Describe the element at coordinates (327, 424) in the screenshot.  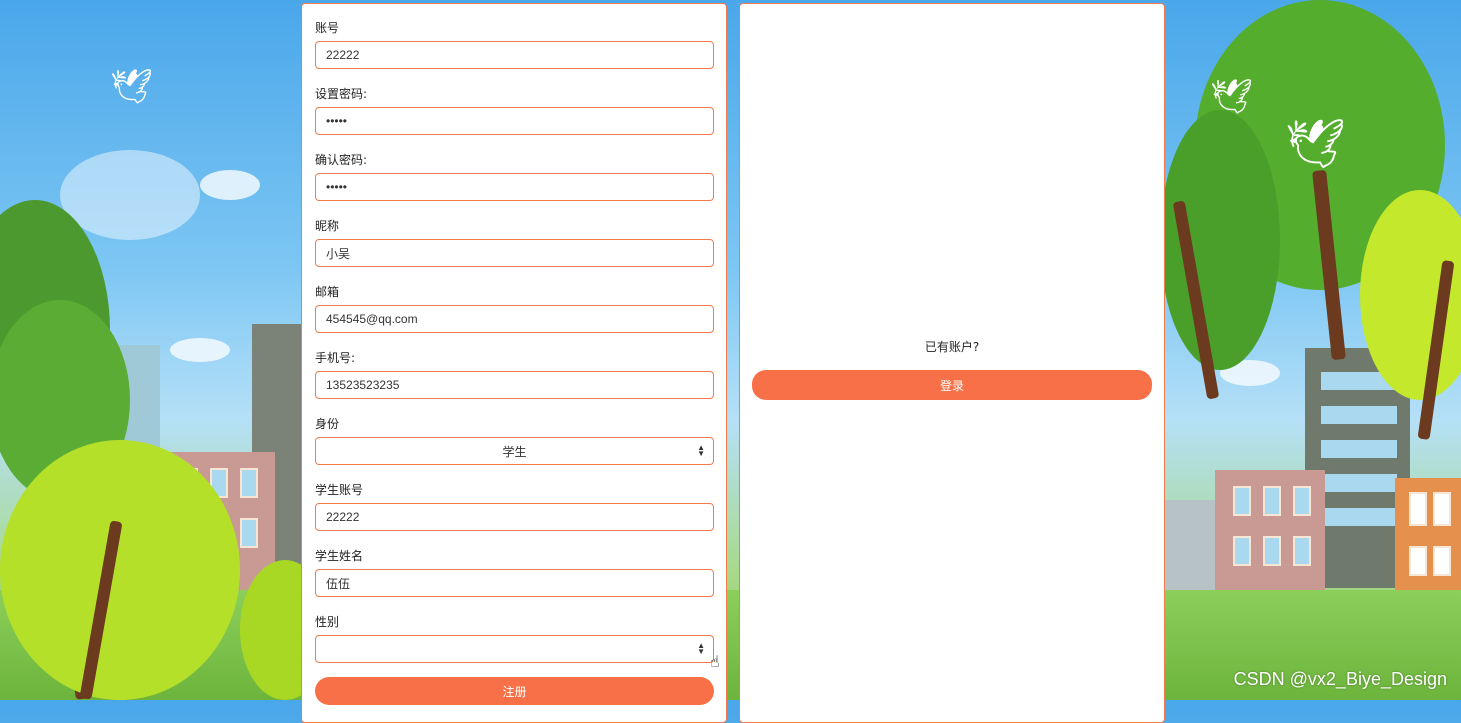
I see `role-label: 身份` at that location.